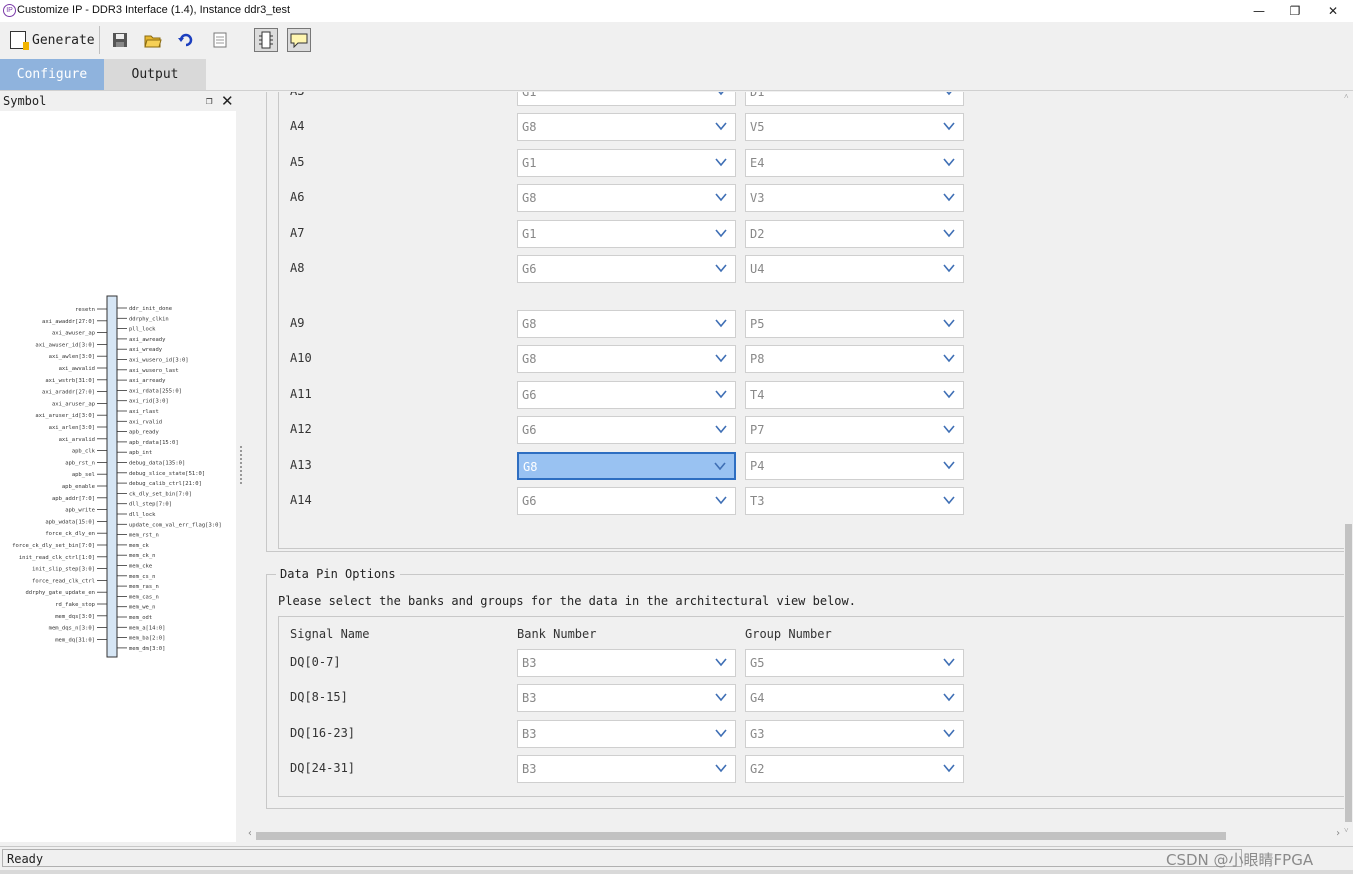 This screenshot has height=874, width=1353. What do you see at coordinates (250, 833) in the screenshot?
I see `scroll-left-icon: ‹` at bounding box center [250, 833].